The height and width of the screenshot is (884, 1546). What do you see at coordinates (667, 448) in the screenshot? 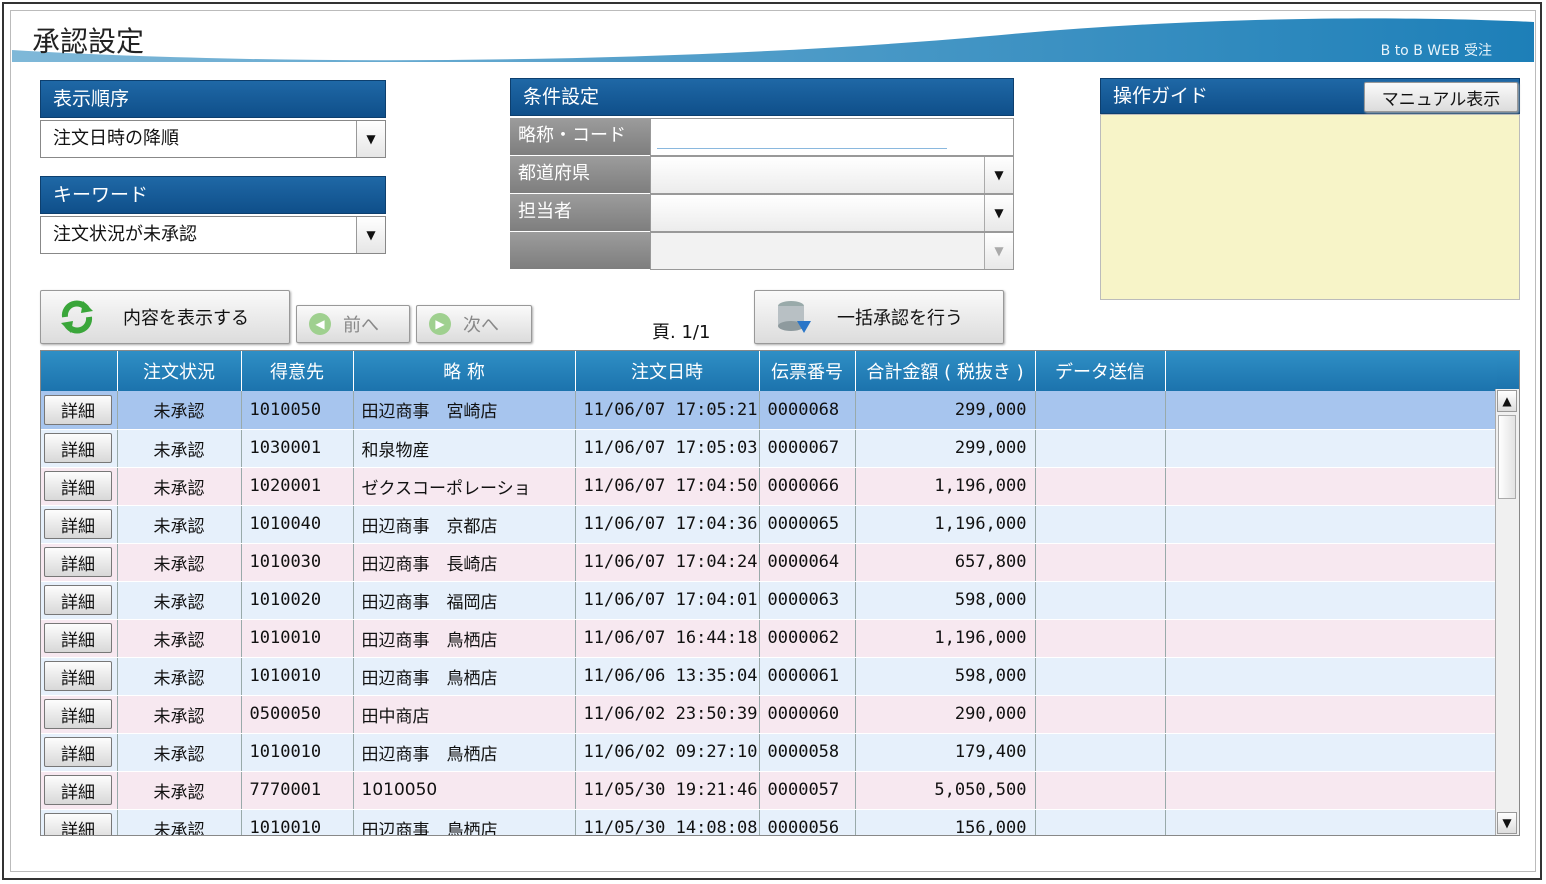
I see `order-datetime-cell: 11/06/07 17:05:03` at bounding box center [667, 448].